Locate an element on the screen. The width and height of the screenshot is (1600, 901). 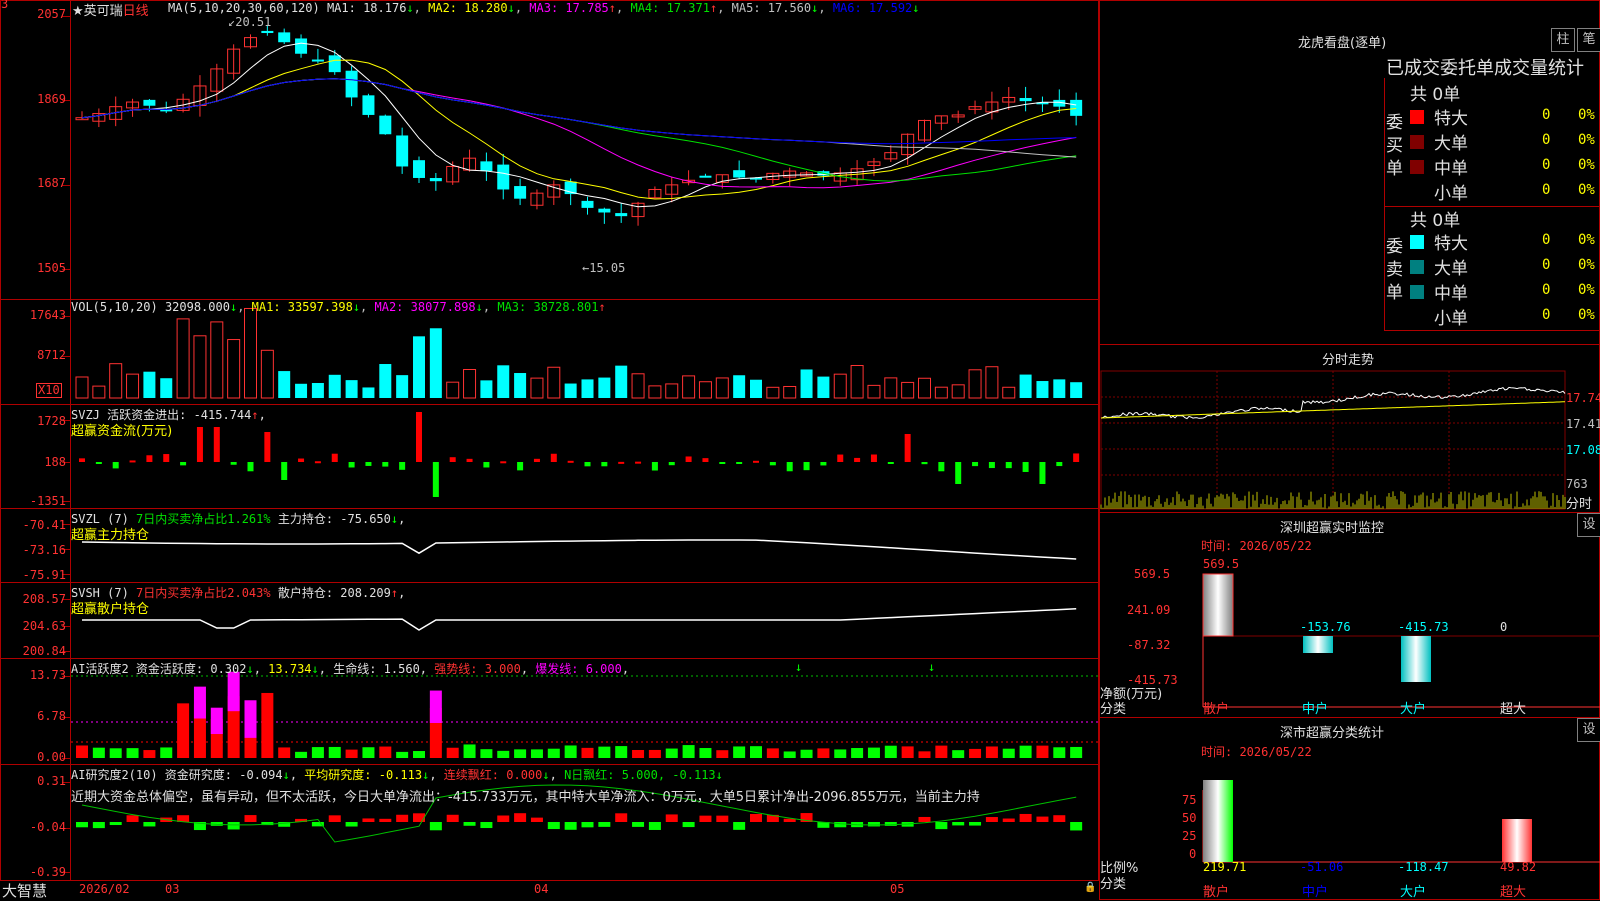
high-price-value: 20.51 is located at coordinates (253, 22).